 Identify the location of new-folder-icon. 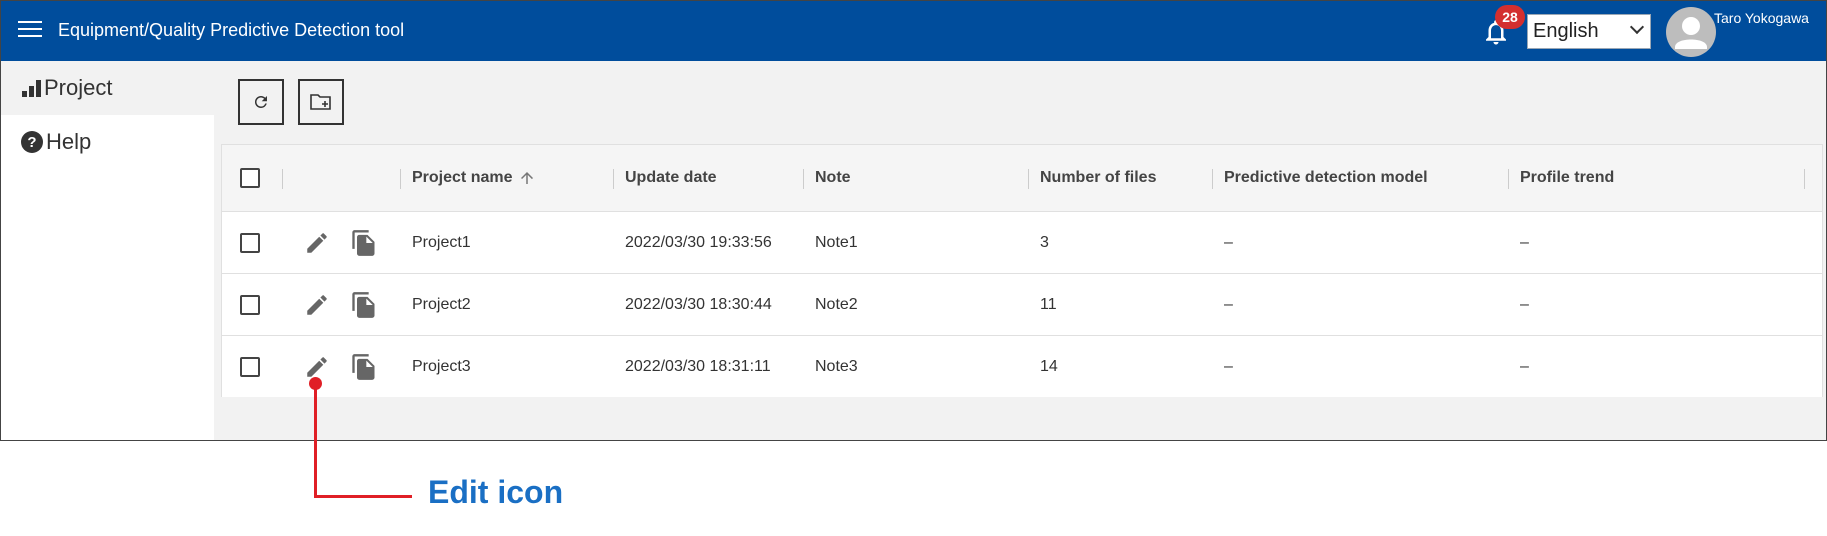
(320, 102).